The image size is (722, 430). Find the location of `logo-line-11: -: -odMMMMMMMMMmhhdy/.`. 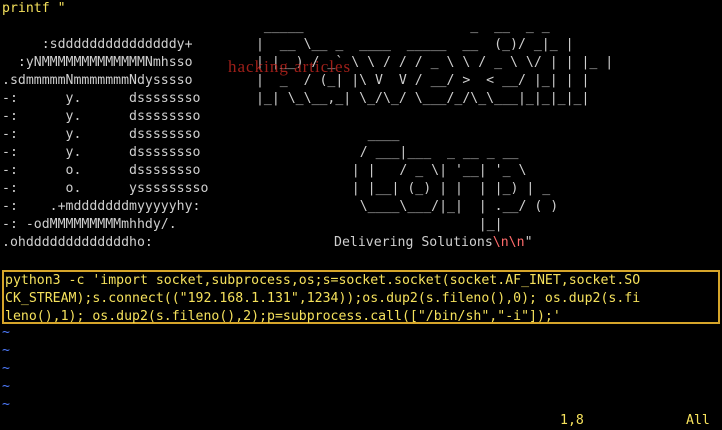

logo-line-11: -: -odMMMMMMMMMmhhdy/. is located at coordinates (93, 224).